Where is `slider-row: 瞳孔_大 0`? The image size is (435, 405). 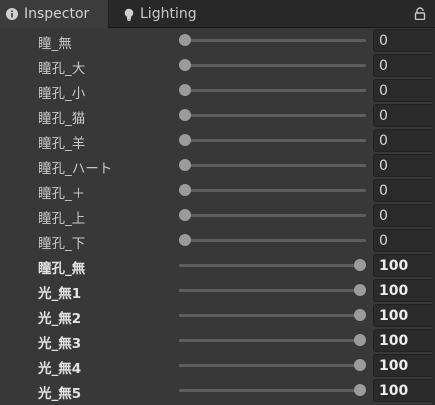 slider-row: 瞳孔_大 0 is located at coordinates (217, 65).